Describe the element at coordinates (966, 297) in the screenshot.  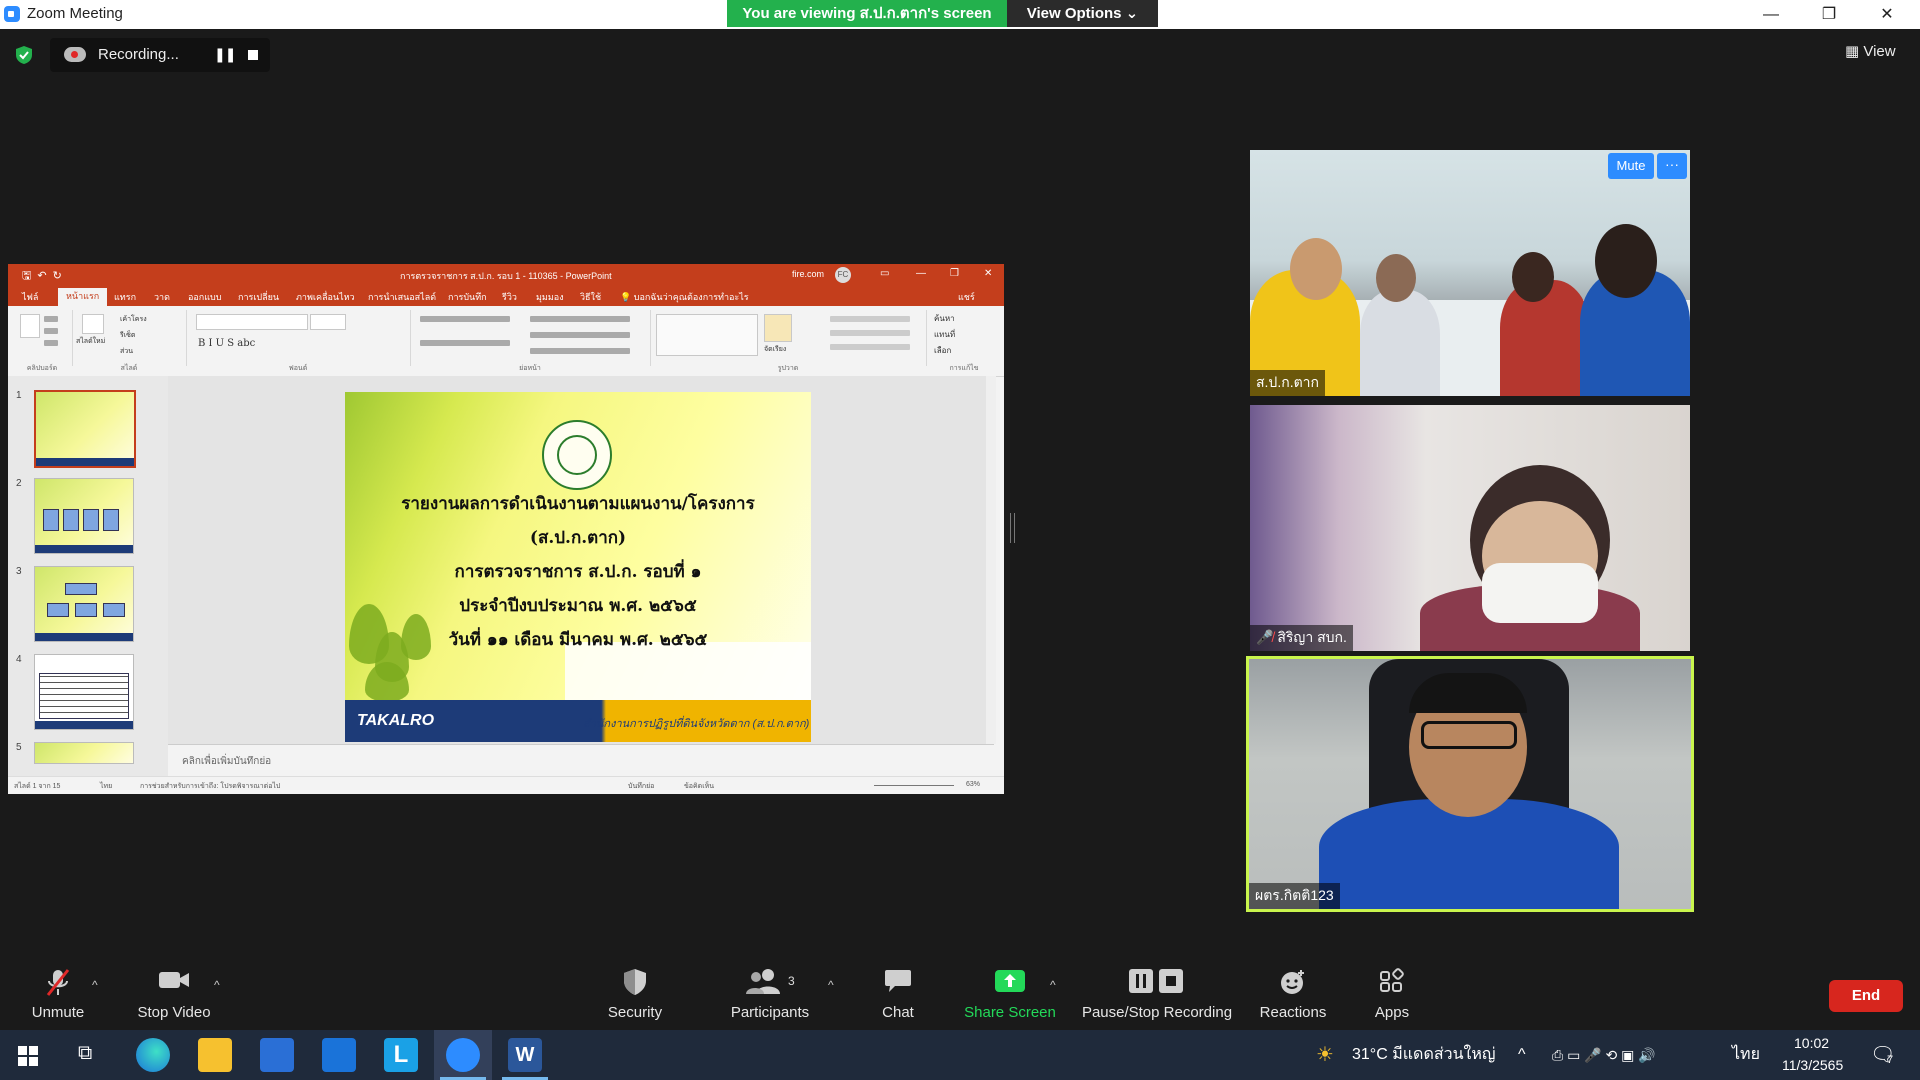
I see `ppt-share: แชร์` at that location.